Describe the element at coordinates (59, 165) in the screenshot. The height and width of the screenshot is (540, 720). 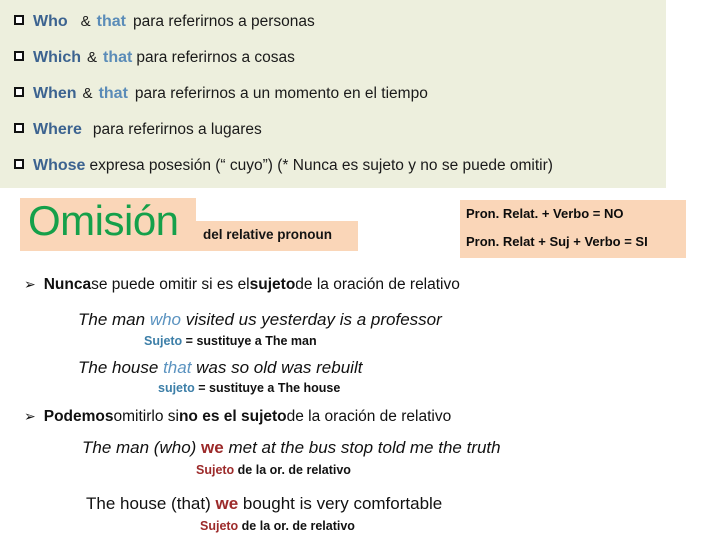
I see `relative-pronoun-whose: Whose` at that location.